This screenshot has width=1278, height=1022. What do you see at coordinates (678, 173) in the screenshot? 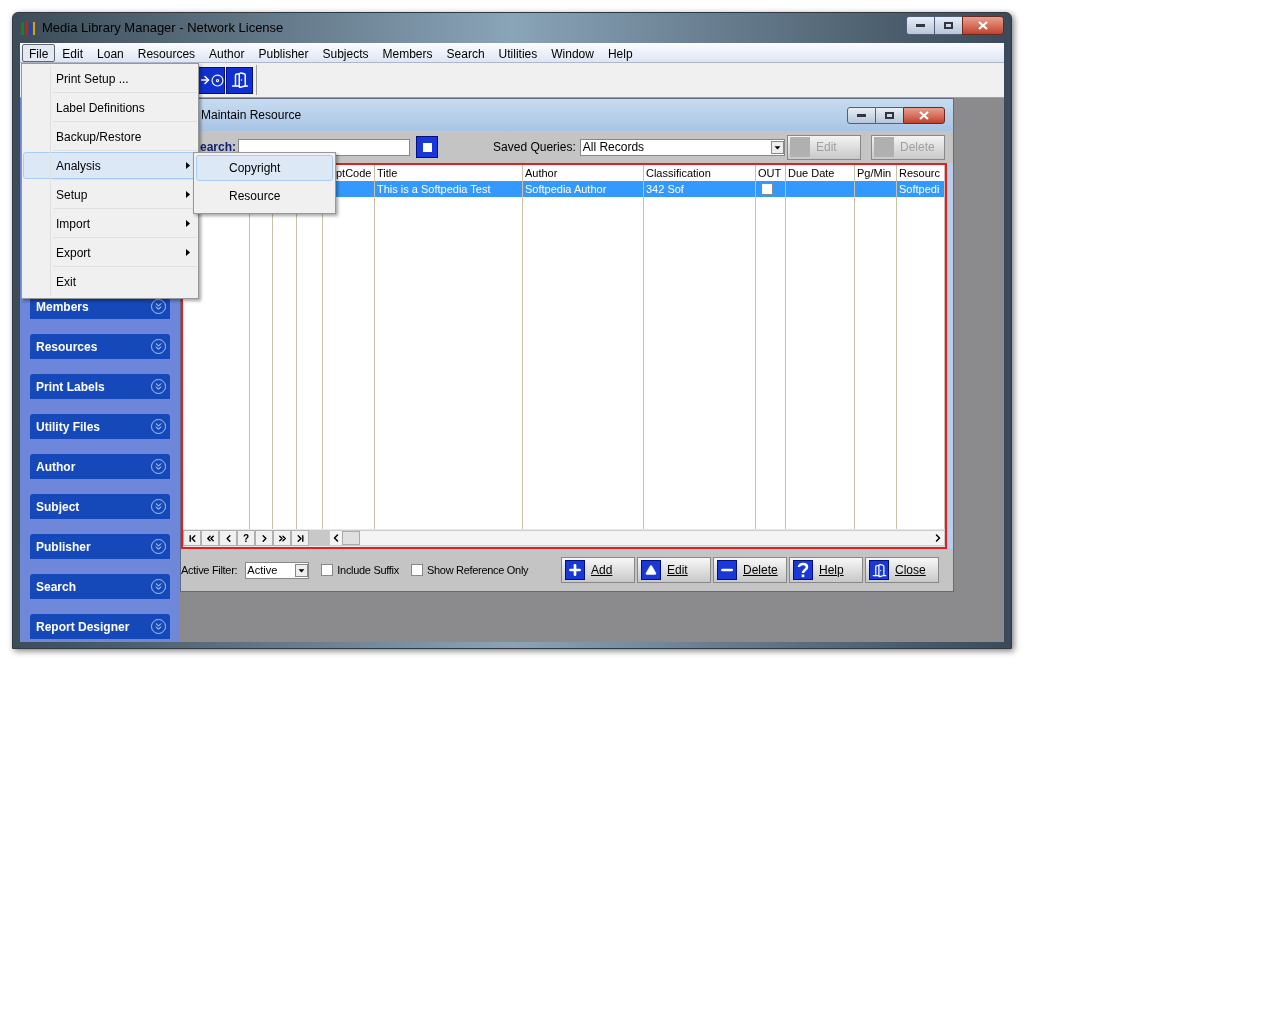
I see `column-header: Classification` at bounding box center [678, 173].